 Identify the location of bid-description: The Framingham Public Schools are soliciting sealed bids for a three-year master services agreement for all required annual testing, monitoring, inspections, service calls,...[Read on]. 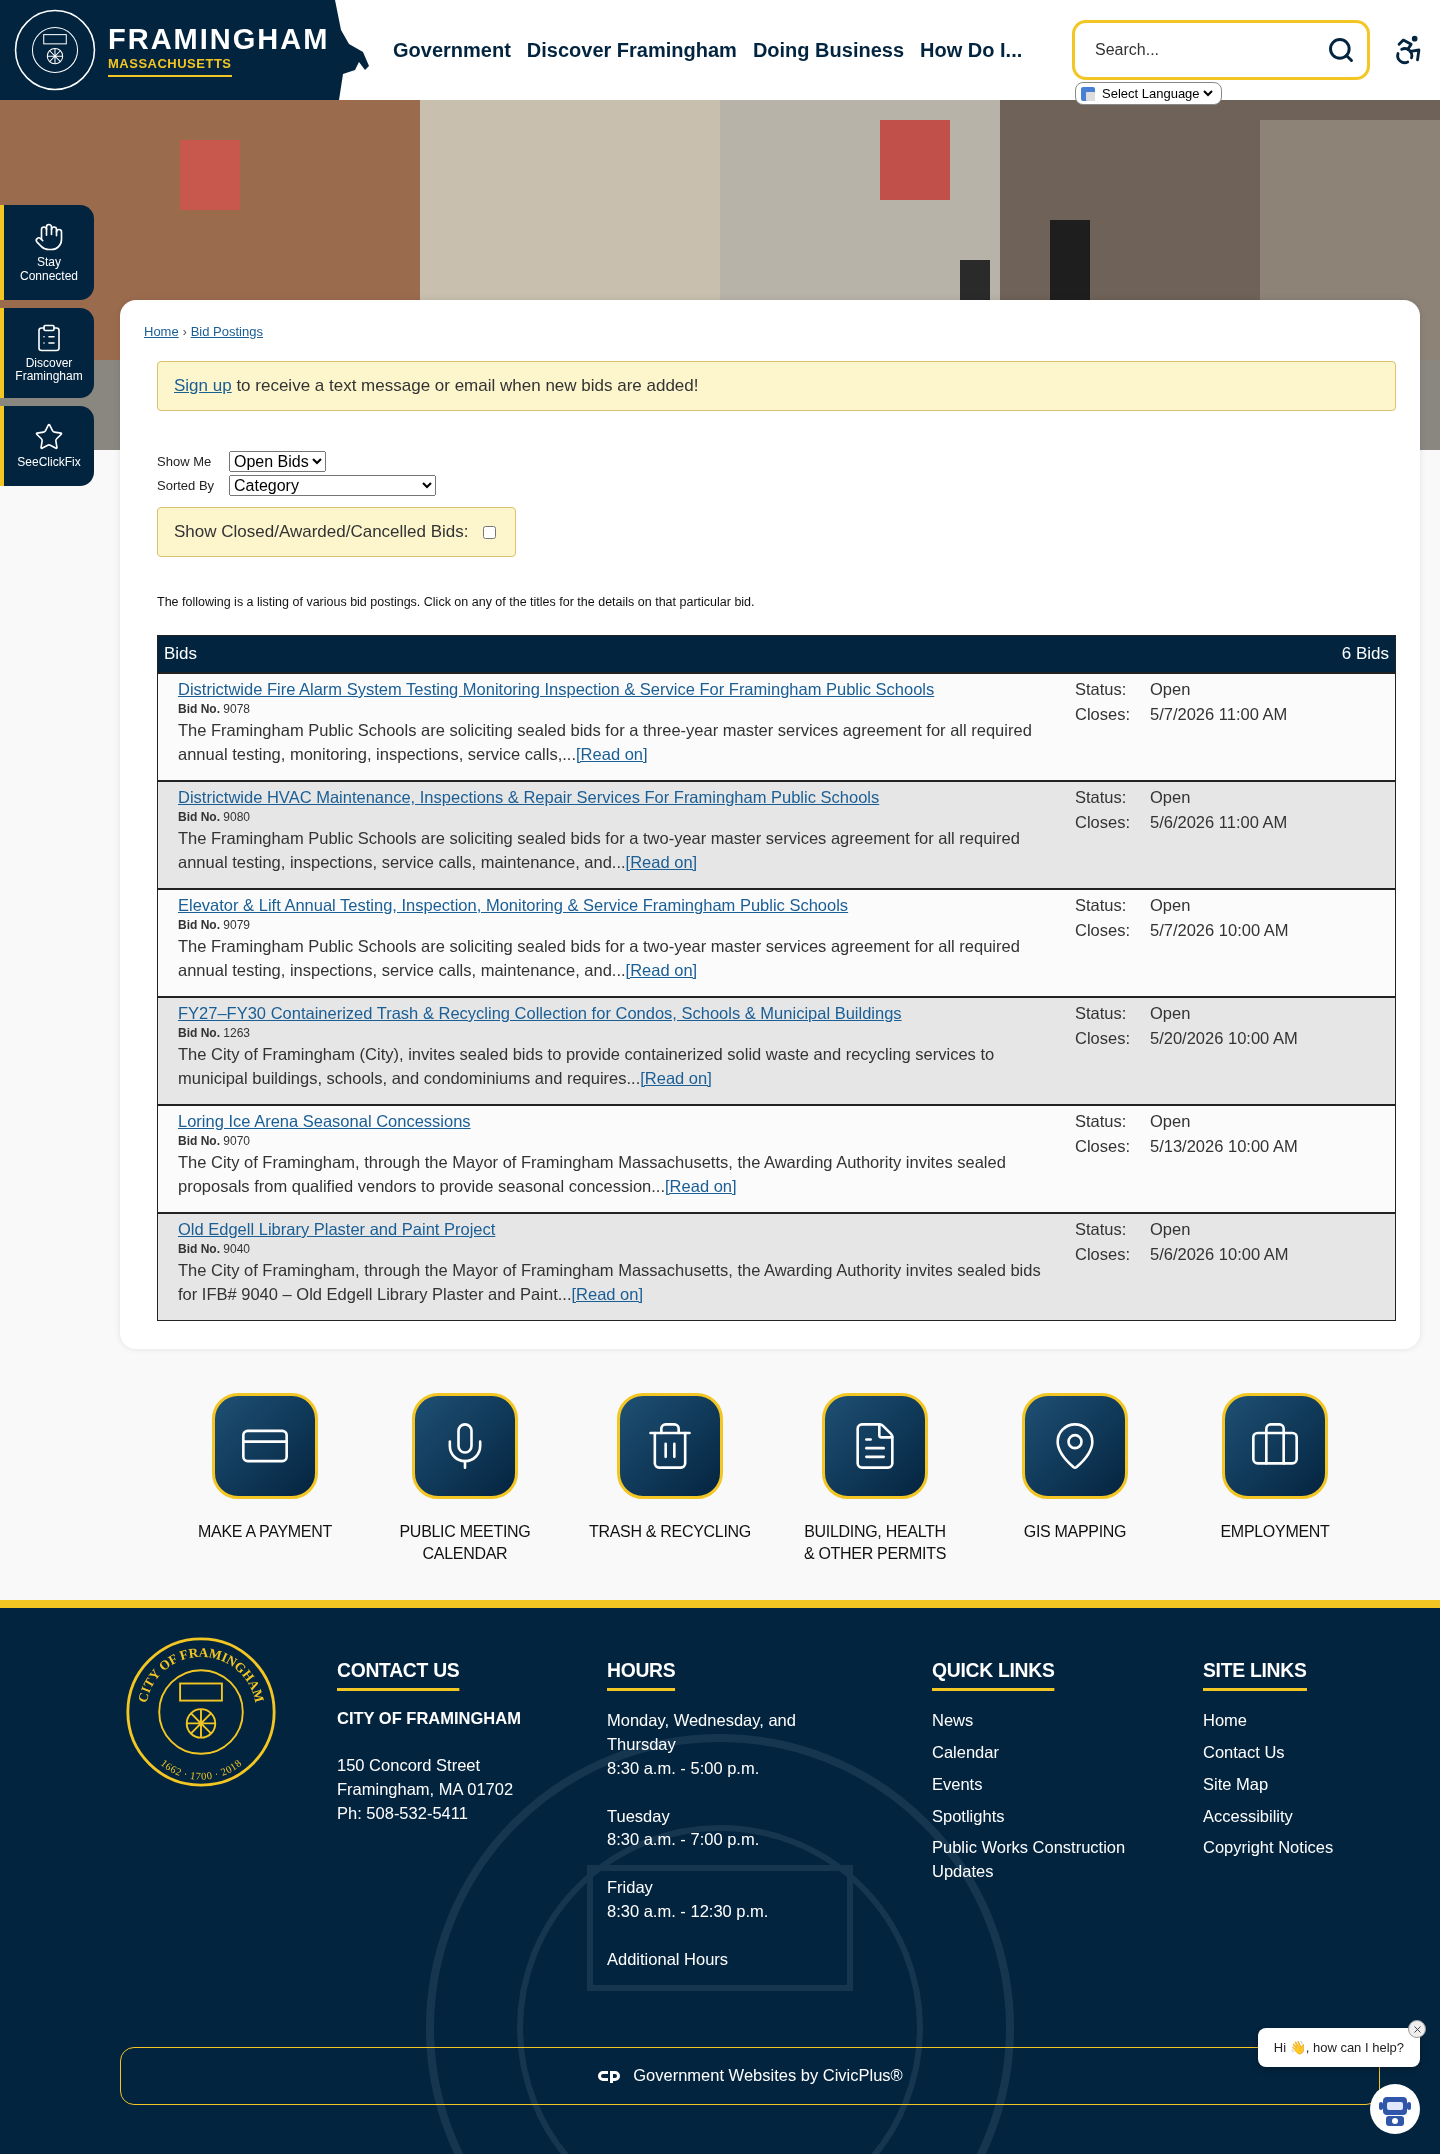
(605, 742).